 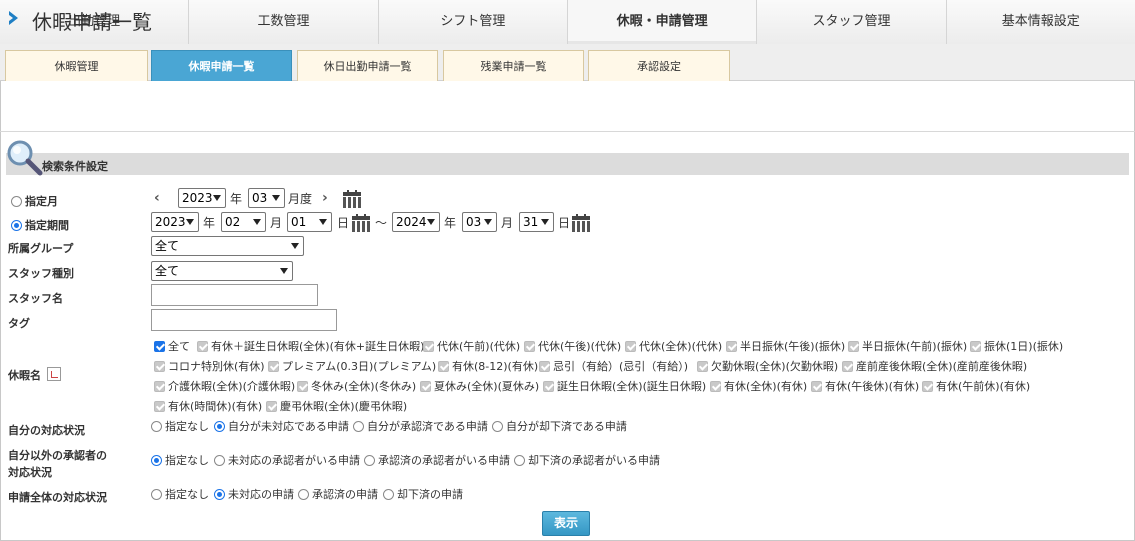 I want to click on month-filter-option: 指定月, so click(x=34, y=201).